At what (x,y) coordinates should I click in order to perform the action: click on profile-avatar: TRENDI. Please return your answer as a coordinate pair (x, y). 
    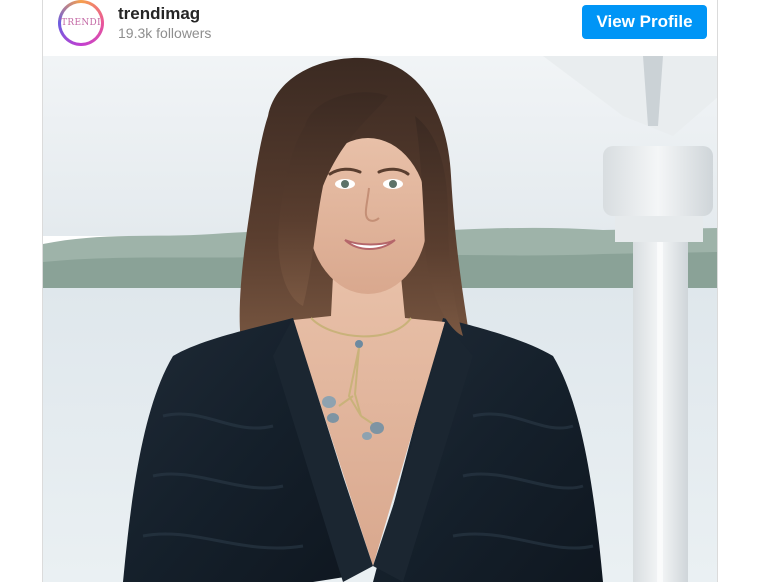
    Looking at the image, I should click on (81, 23).